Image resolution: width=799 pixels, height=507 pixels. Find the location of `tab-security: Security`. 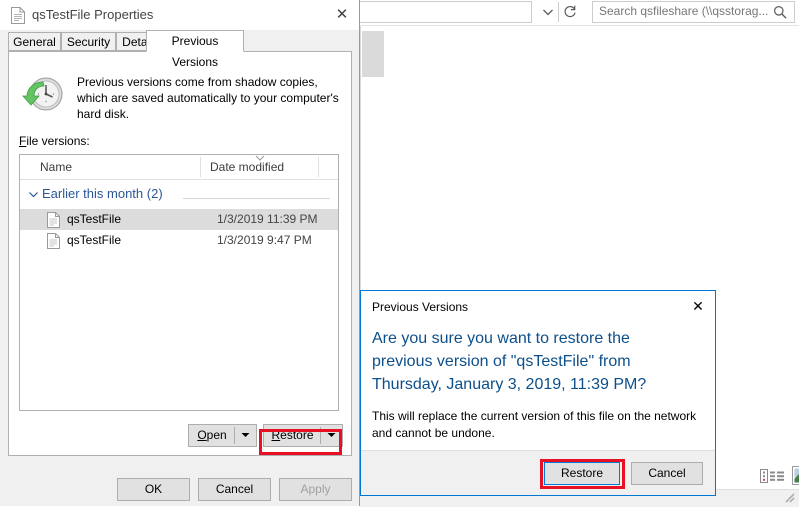

tab-security: Security is located at coordinates (88, 41).